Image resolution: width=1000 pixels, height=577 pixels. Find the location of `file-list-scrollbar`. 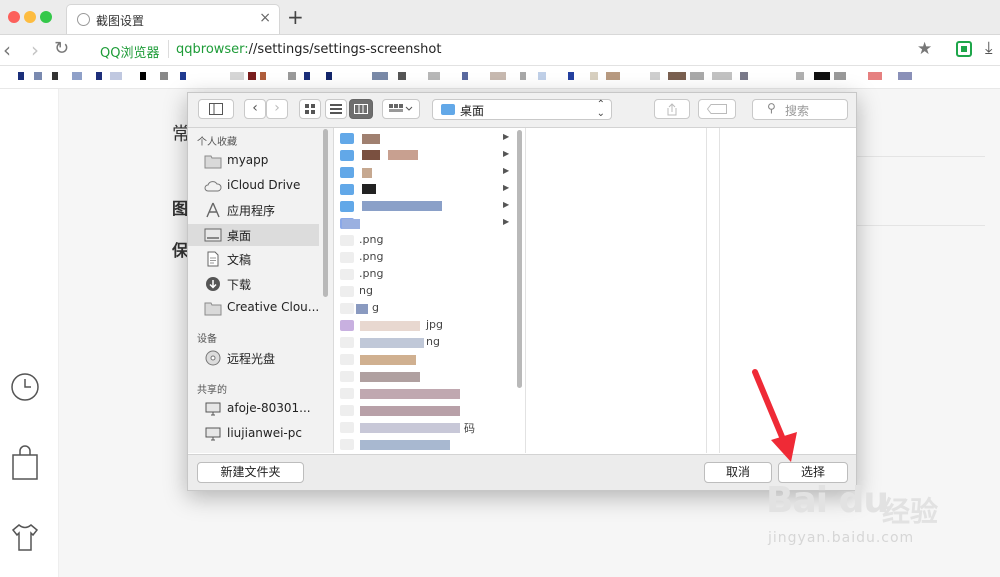

file-list-scrollbar is located at coordinates (519, 259).